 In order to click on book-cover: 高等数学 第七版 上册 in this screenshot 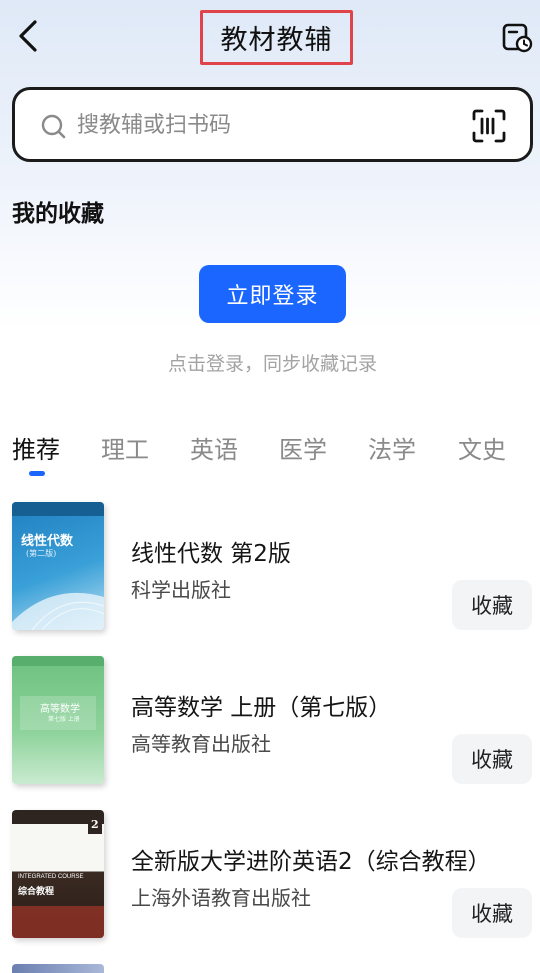, I will do `click(58, 720)`.